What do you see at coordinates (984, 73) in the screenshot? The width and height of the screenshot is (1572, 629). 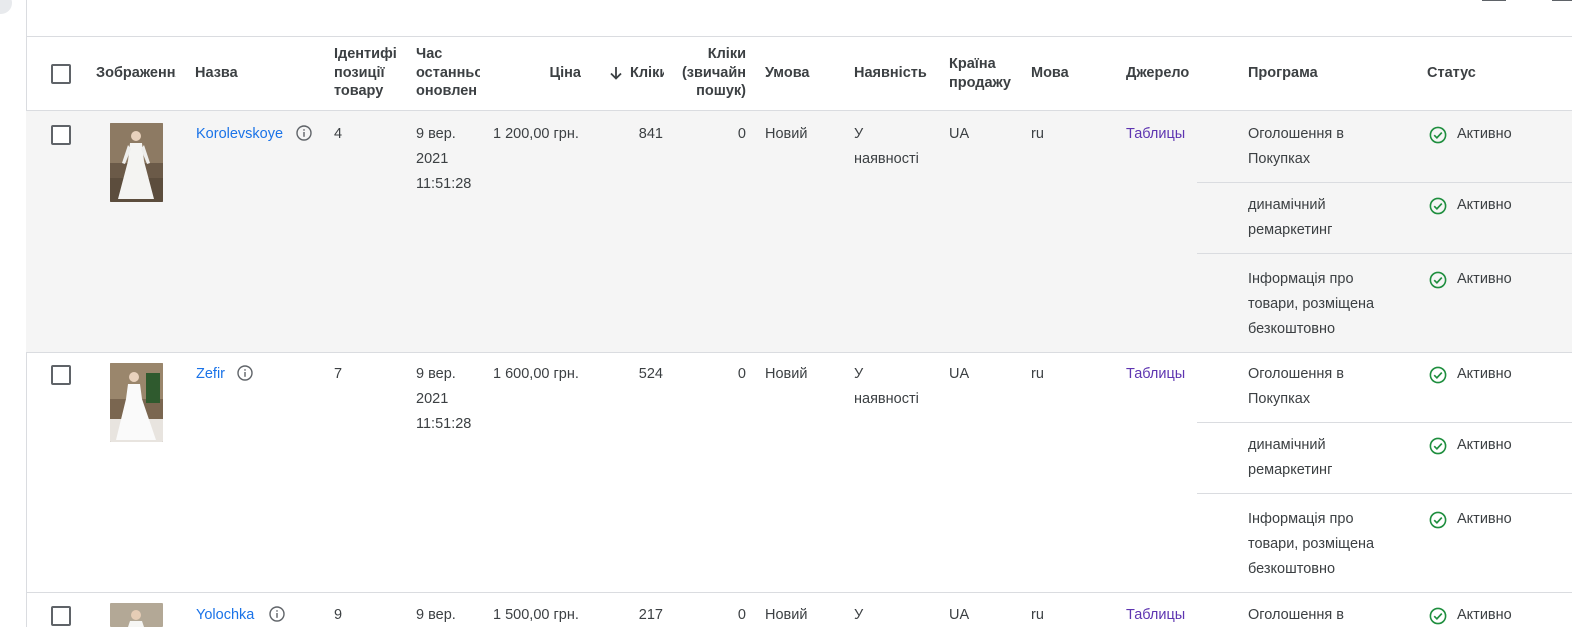 I see `col-country-header: Країна продажу` at bounding box center [984, 73].